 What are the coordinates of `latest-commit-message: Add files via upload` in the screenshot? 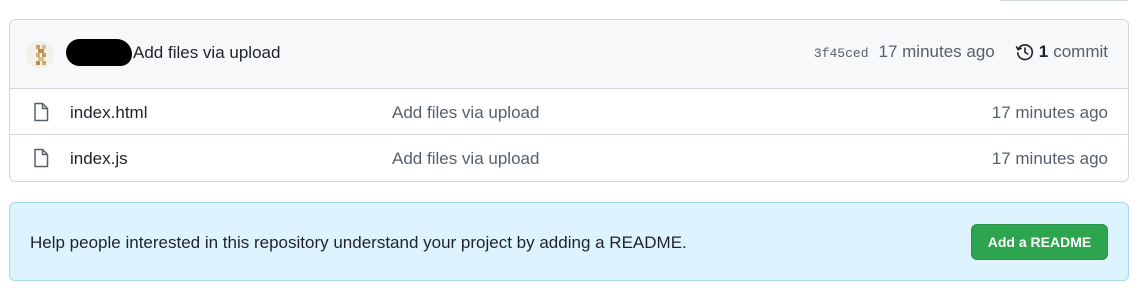 It's located at (206, 53).